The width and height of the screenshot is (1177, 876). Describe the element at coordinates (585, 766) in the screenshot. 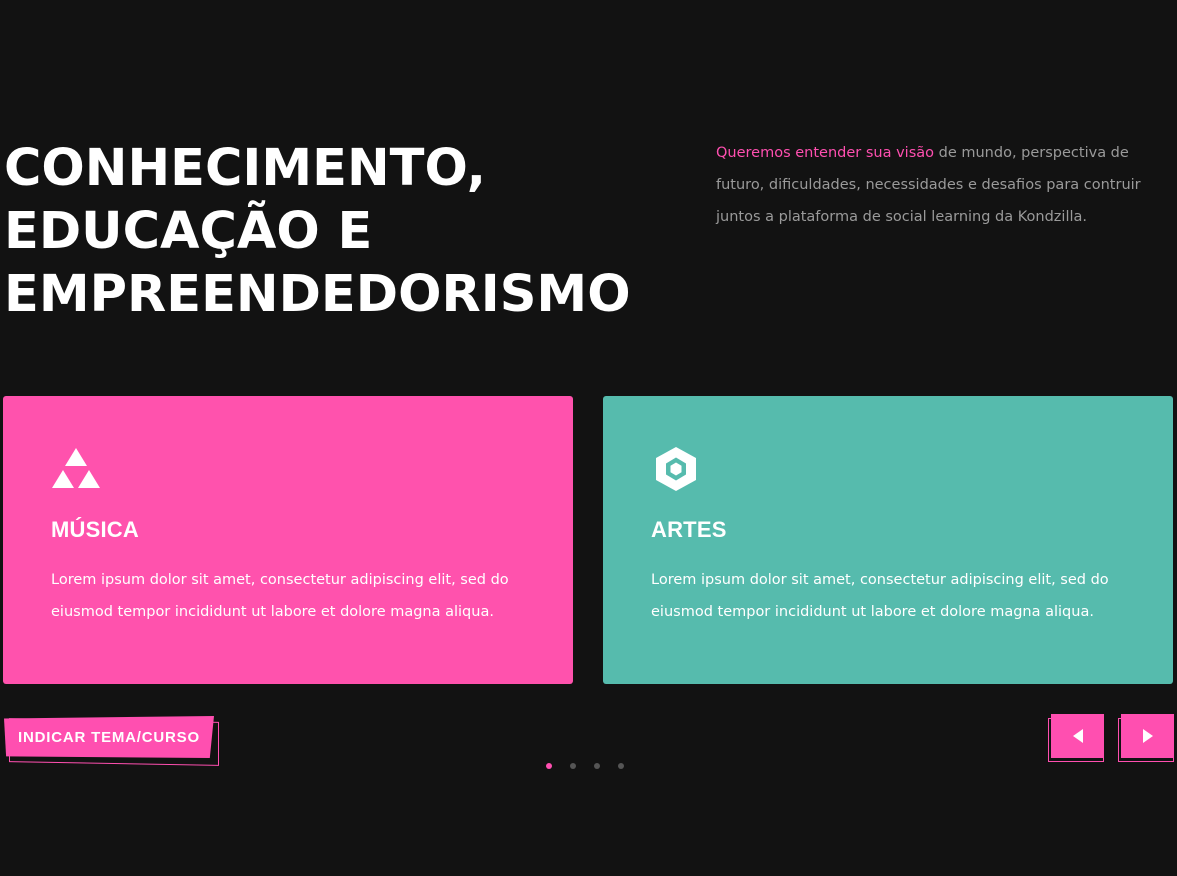

I see `carousel-dots` at that location.